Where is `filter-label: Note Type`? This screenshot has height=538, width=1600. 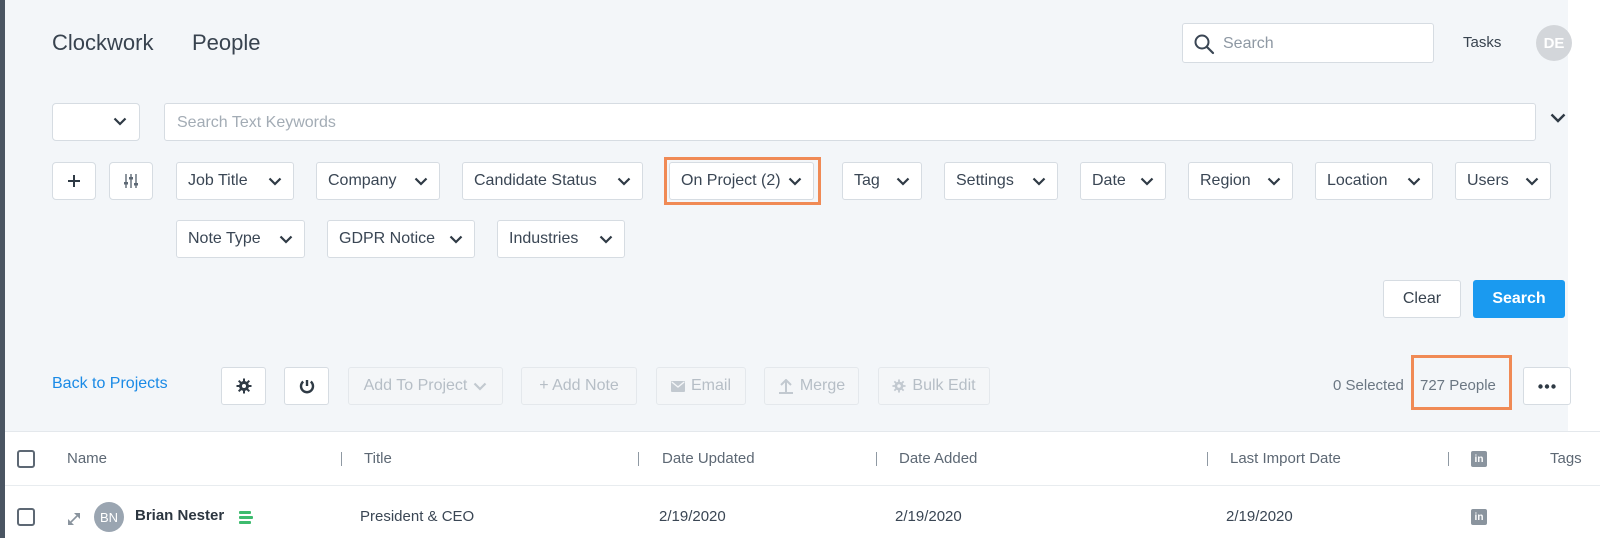
filter-label: Note Type is located at coordinates (224, 238).